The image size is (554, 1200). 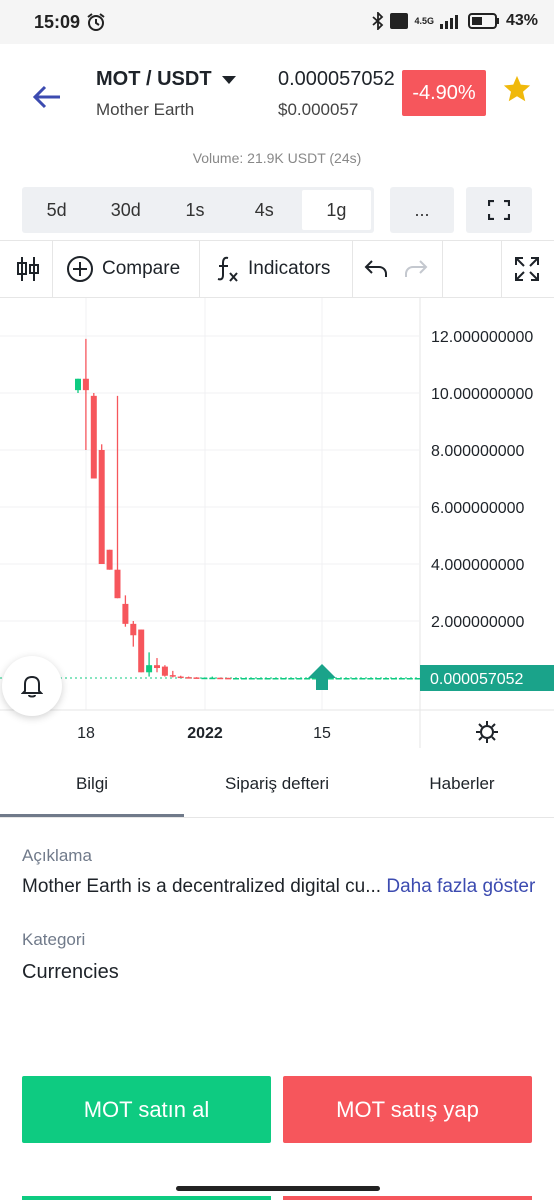 What do you see at coordinates (478, 508) in the screenshot?
I see `y-tick-label: 6.000000000` at bounding box center [478, 508].